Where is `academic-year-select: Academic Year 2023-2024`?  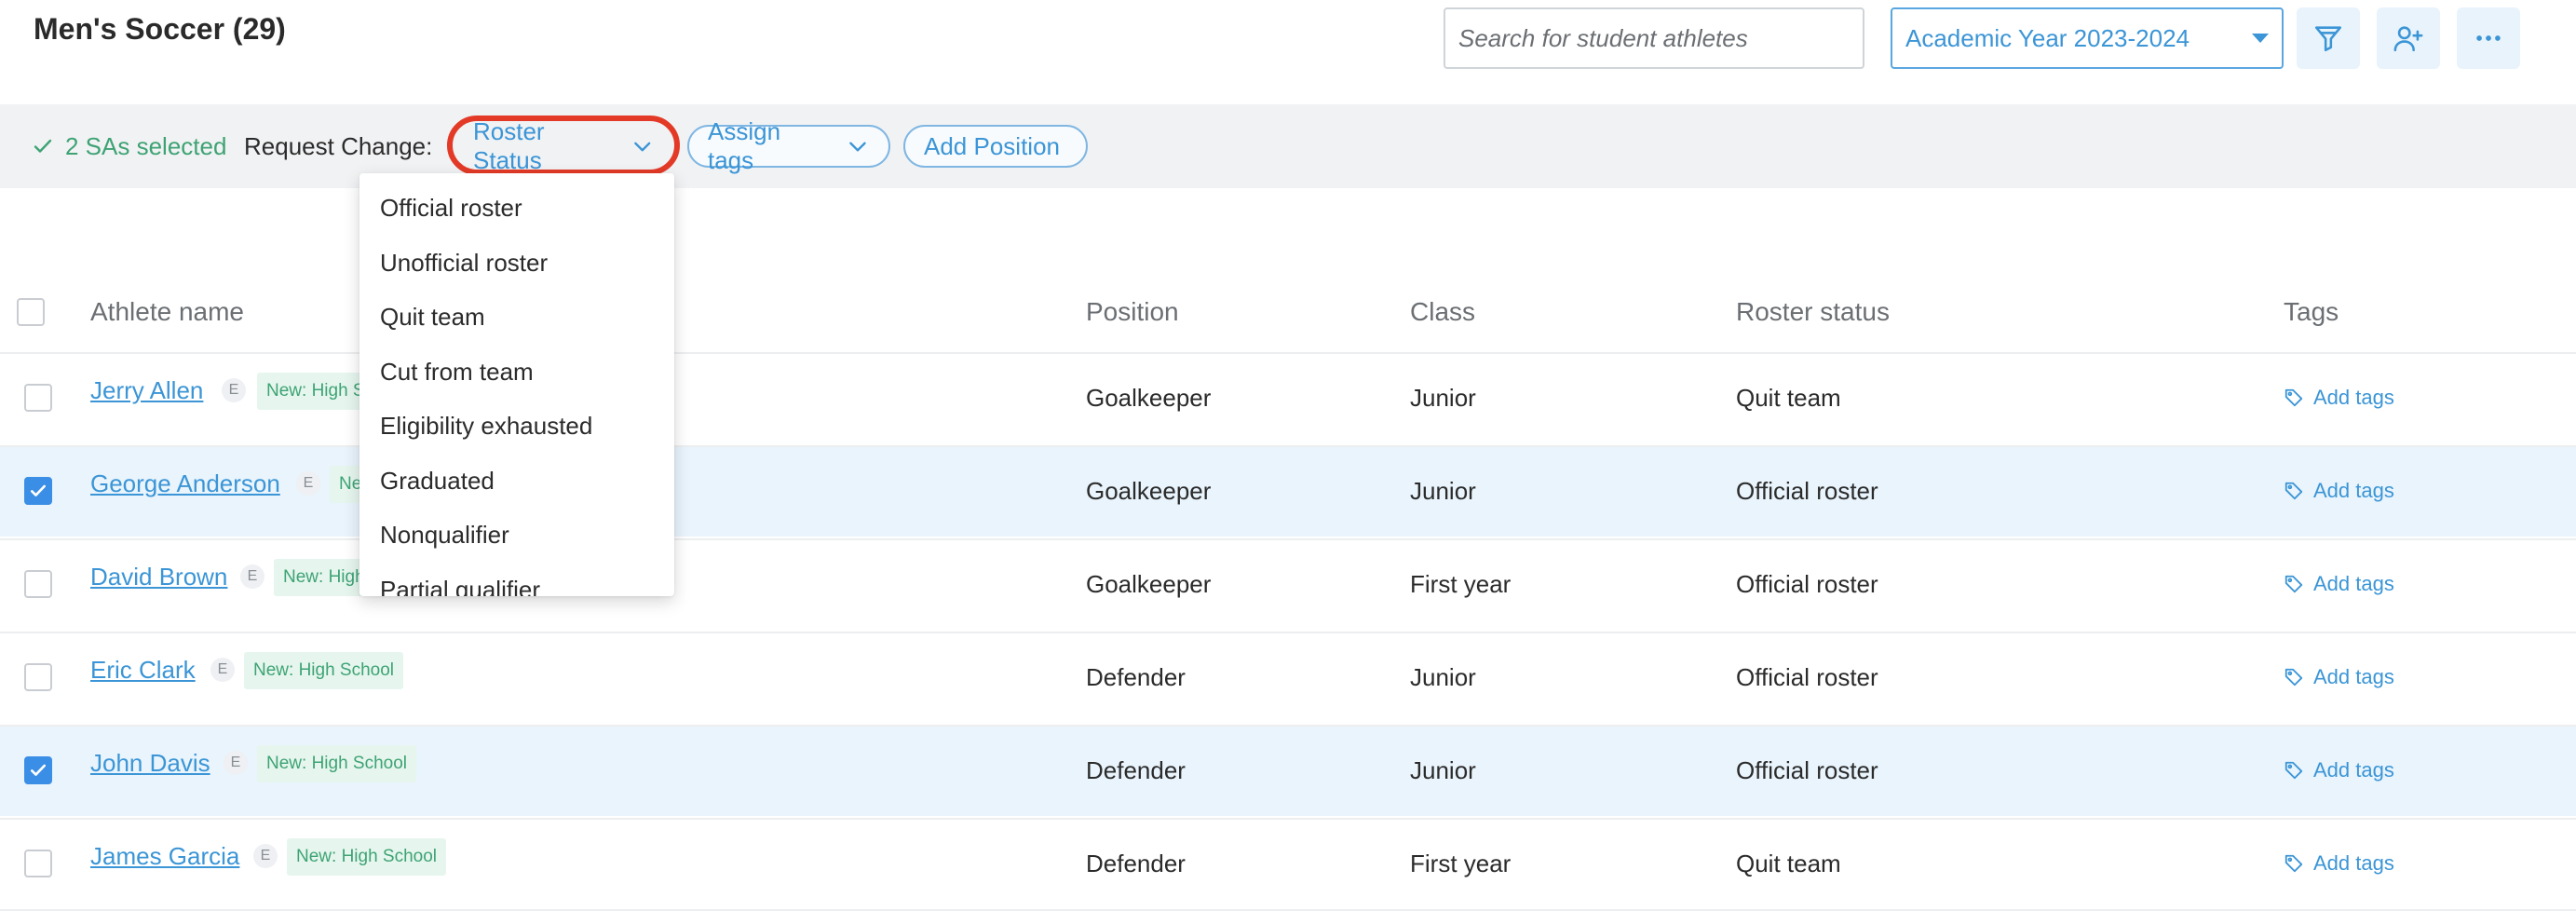 academic-year-select: Academic Year 2023-2024 is located at coordinates (2087, 38).